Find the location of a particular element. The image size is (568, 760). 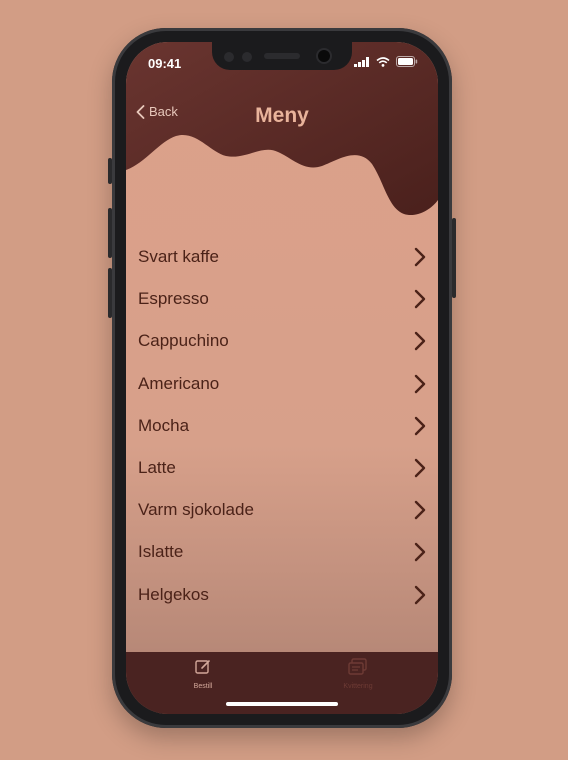

menu-item-mocha: Mocha is located at coordinates (282, 426).